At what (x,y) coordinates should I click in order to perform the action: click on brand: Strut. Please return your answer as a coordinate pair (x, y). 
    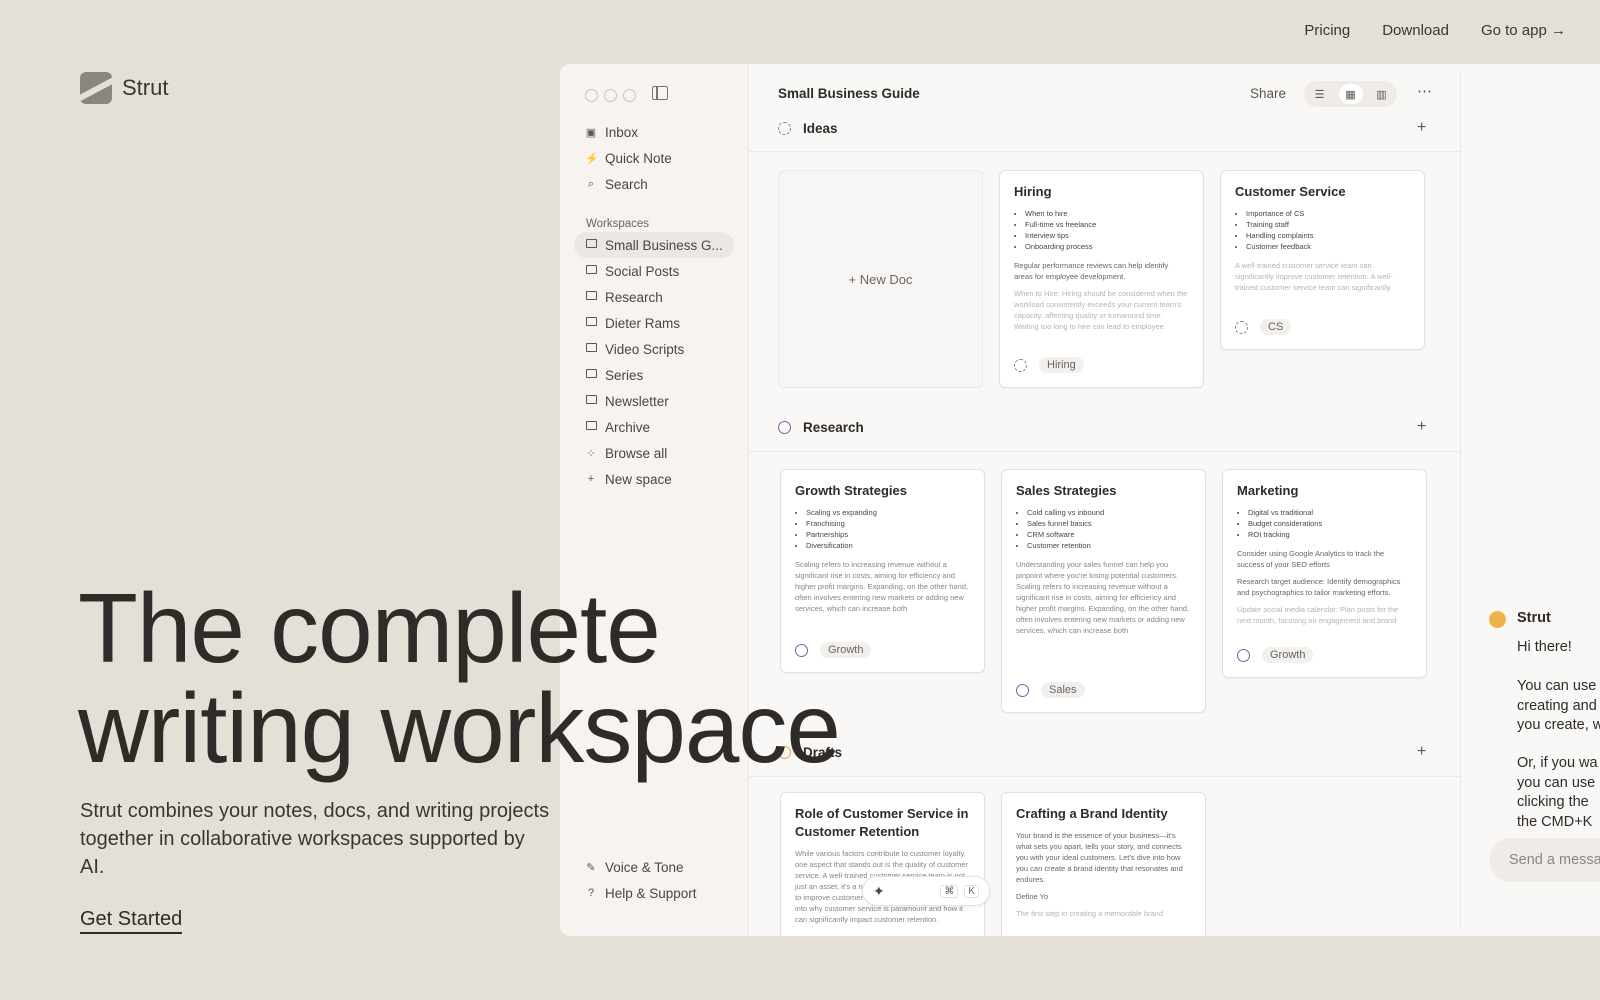
    Looking at the image, I should click on (124, 88).